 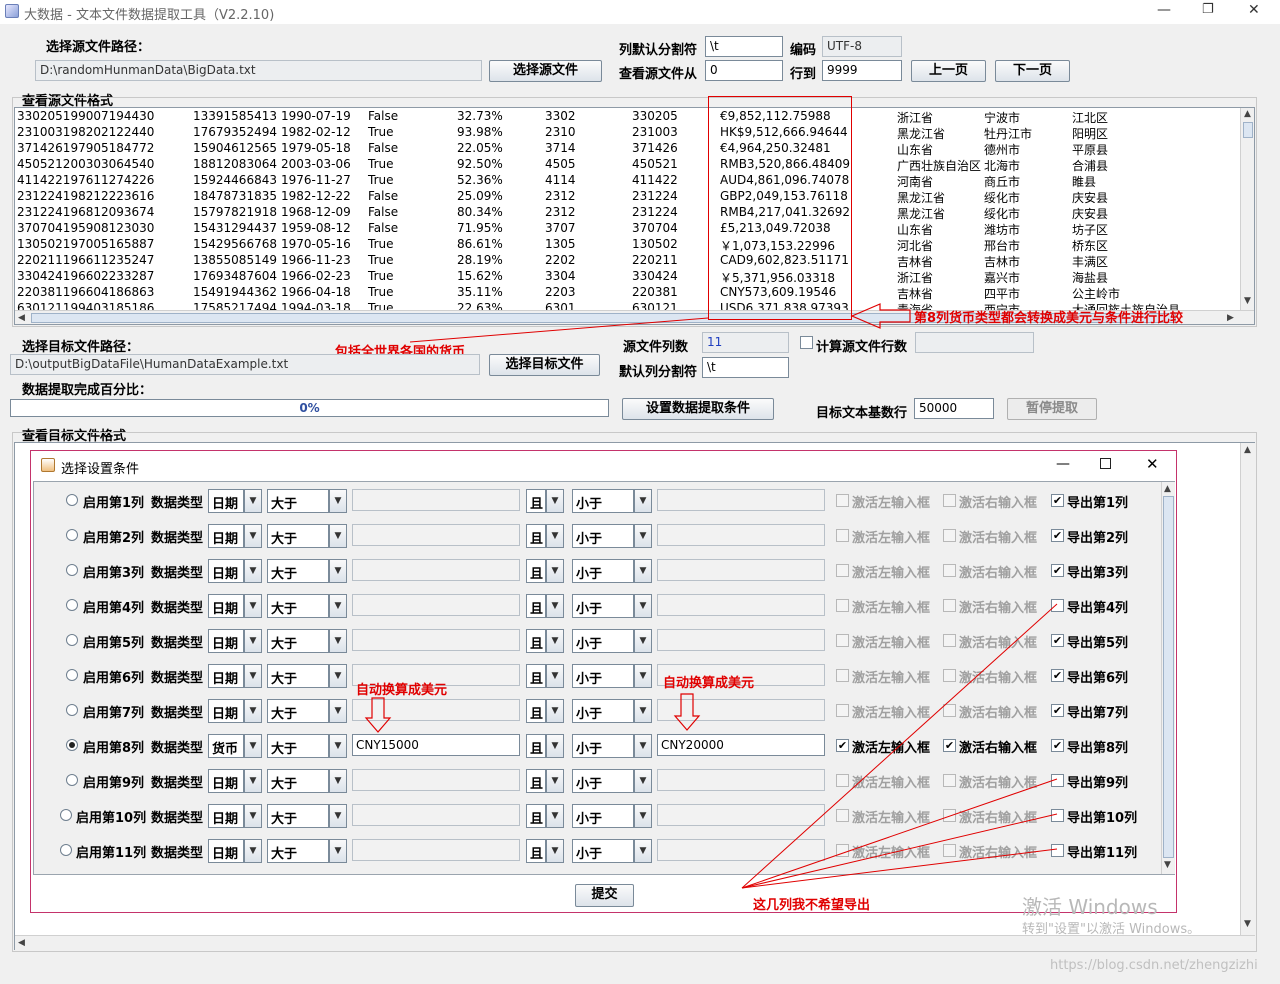 I want to click on col8-arrow-icon, so click(x=880, y=316).